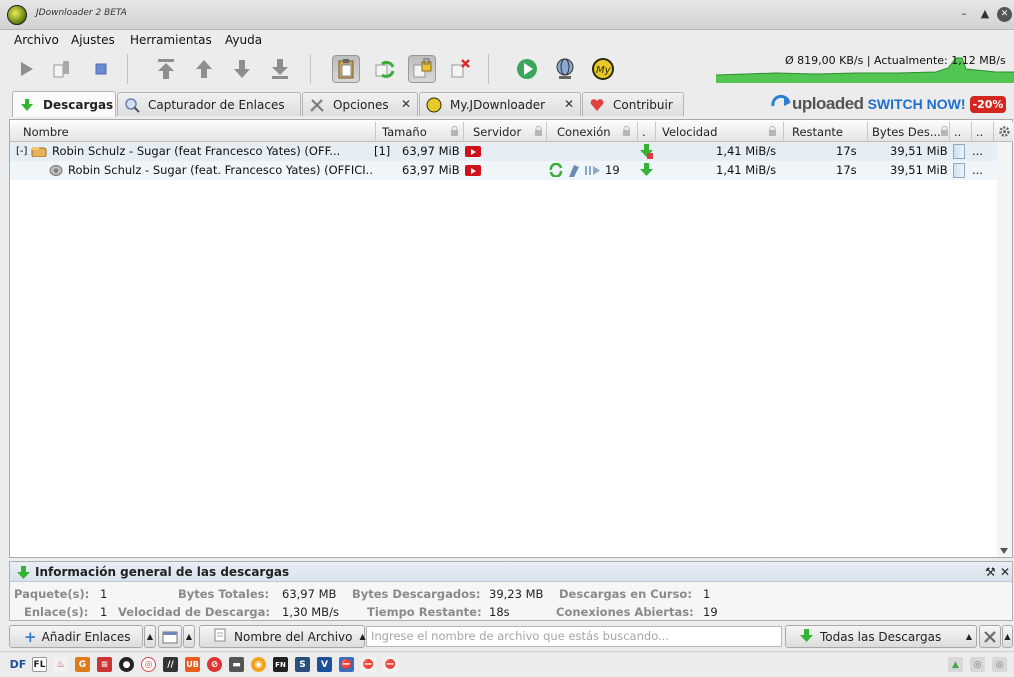 This screenshot has height=677, width=1014. I want to click on bottom-settings-menu-button: ▲, so click(1007, 636).